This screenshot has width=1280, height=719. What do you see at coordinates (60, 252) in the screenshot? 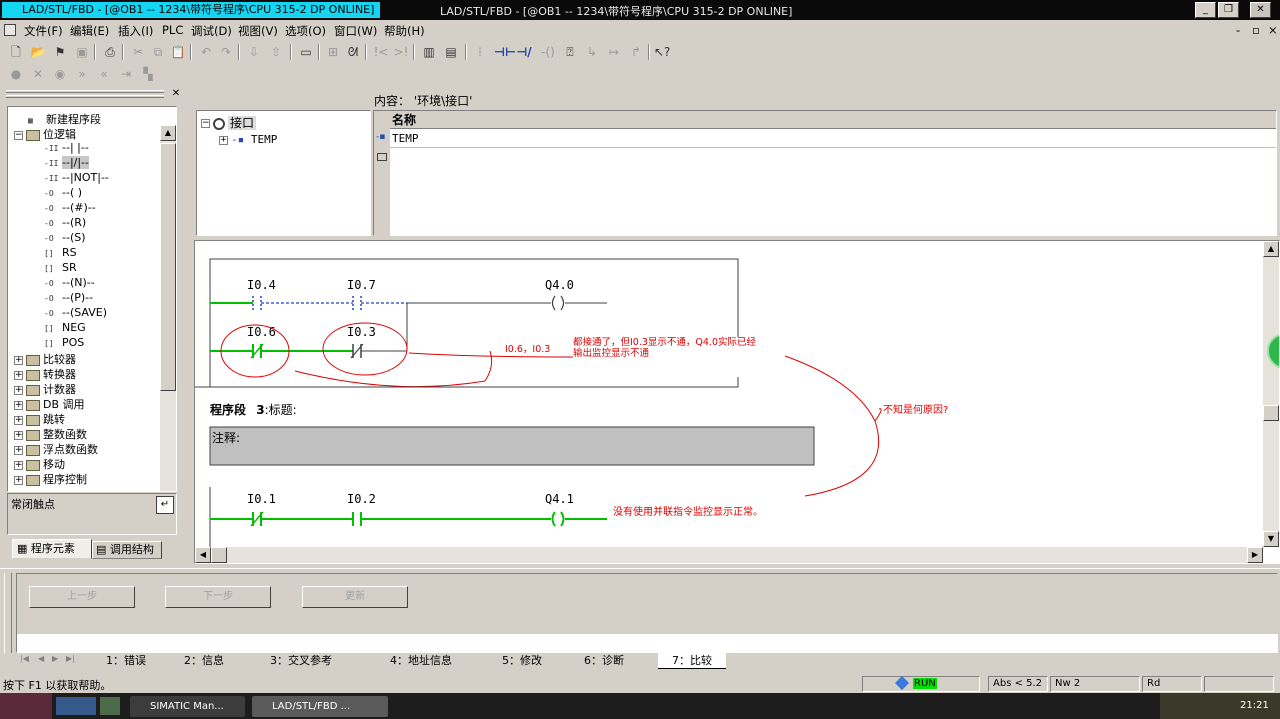
I see `tree-item: [] RS` at bounding box center [60, 252].